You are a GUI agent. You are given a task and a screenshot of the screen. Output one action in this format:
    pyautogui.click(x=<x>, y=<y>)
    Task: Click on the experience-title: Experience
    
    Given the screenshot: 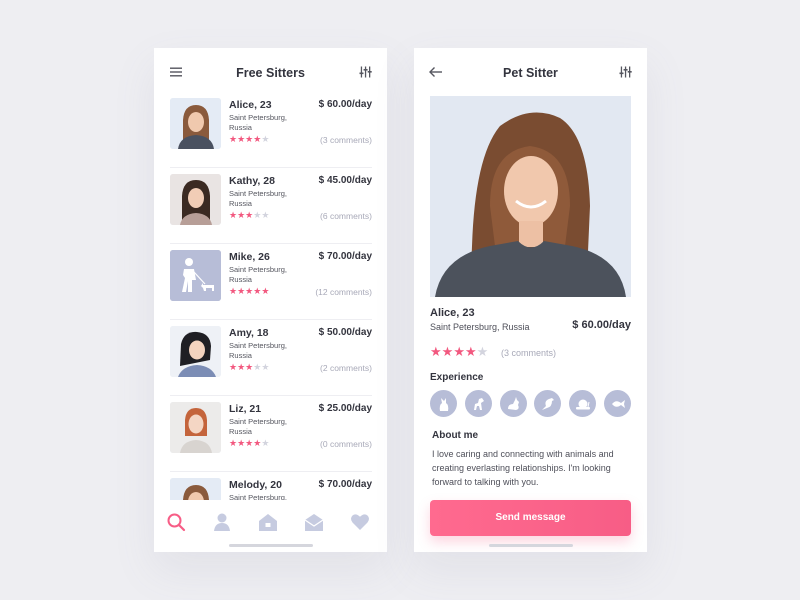 What is the action you would take?
    pyautogui.click(x=457, y=377)
    